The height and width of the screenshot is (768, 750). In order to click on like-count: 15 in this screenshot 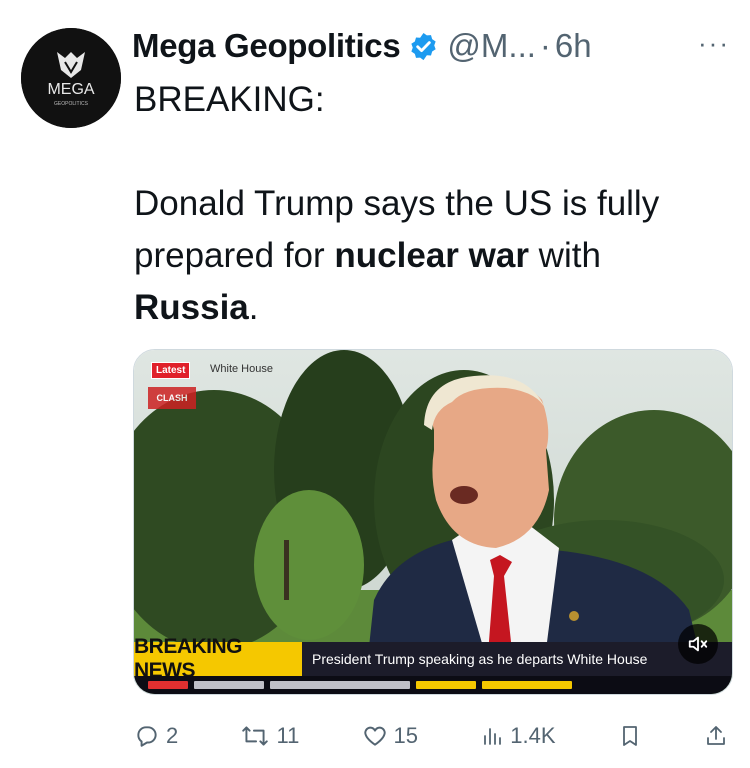, I will do `click(406, 735)`.